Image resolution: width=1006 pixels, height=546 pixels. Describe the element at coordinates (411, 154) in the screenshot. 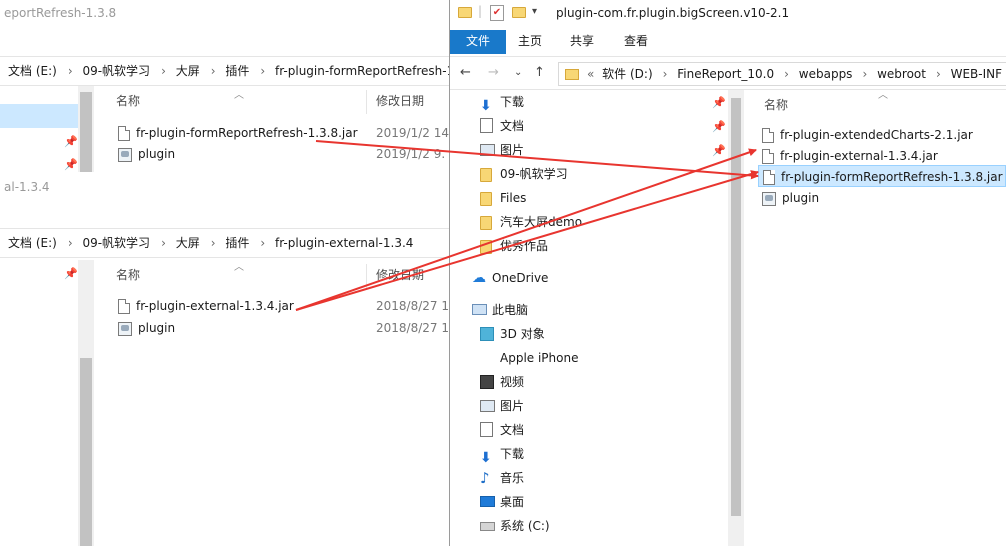

I see `file-date: 2019/1/2 9.` at that location.